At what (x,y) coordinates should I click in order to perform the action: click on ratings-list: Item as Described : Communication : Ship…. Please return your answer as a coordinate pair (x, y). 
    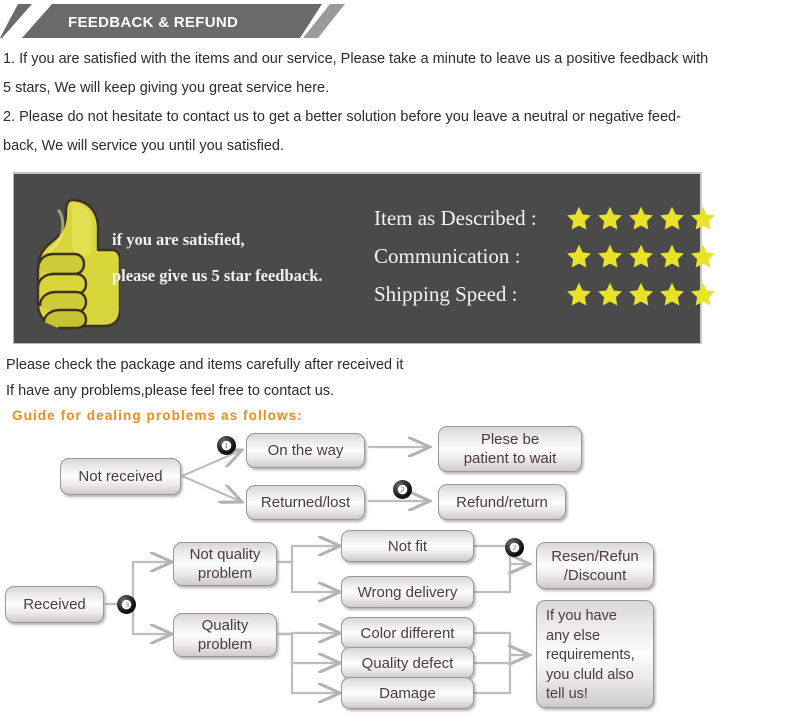
    Looking at the image, I should click on (545, 256).